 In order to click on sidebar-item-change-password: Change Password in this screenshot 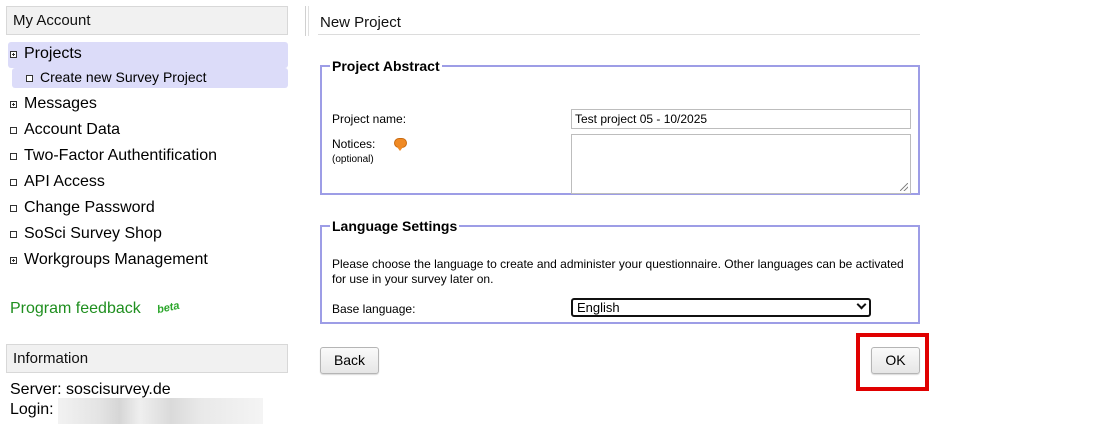, I will do `click(148, 209)`.